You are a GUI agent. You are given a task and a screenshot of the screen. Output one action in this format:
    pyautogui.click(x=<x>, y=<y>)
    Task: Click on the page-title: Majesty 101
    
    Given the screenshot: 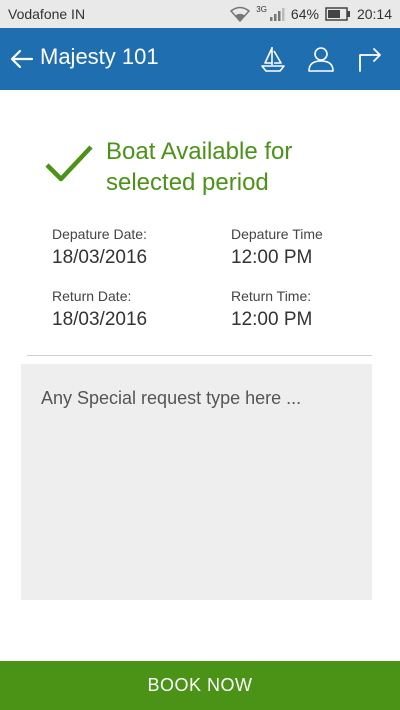 What is the action you would take?
    pyautogui.click(x=99, y=56)
    